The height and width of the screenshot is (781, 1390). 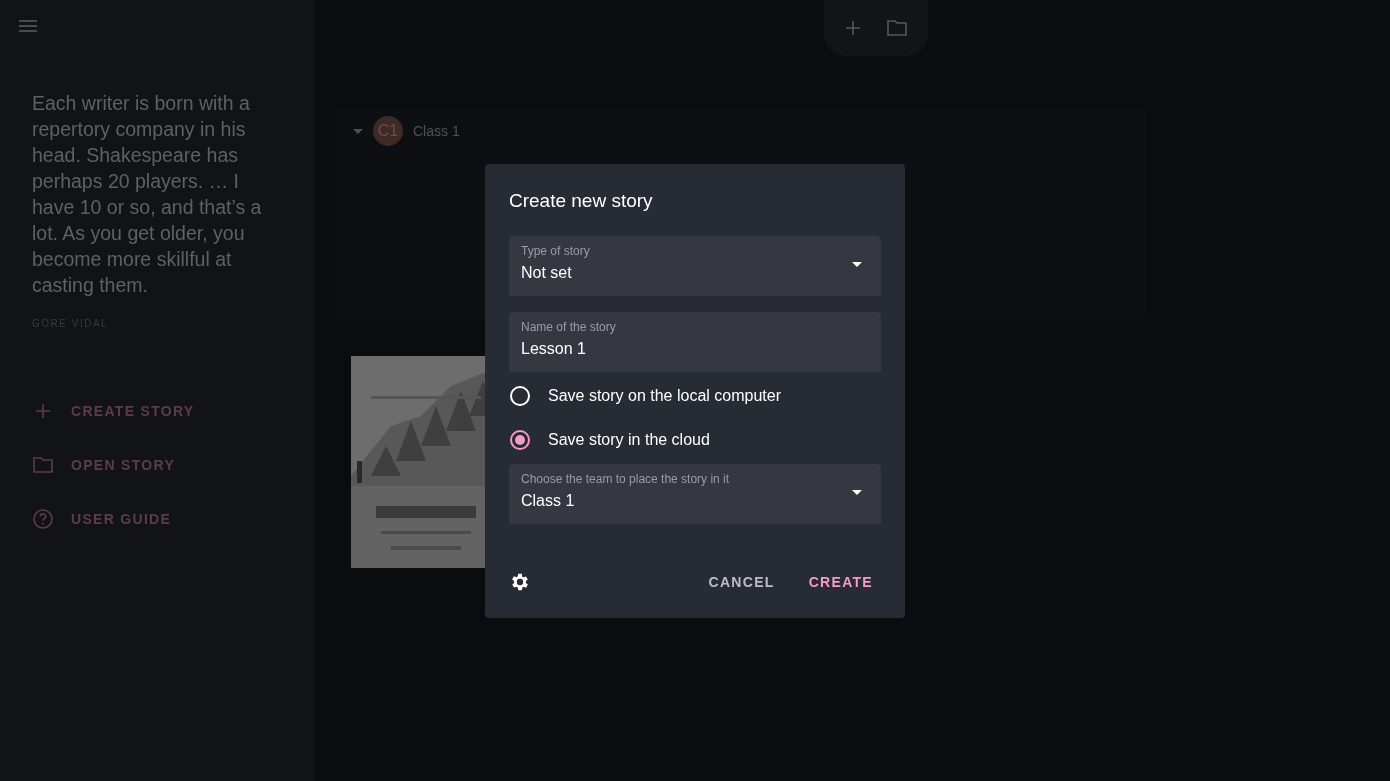 What do you see at coordinates (520, 440) in the screenshot?
I see `radio-button` at bounding box center [520, 440].